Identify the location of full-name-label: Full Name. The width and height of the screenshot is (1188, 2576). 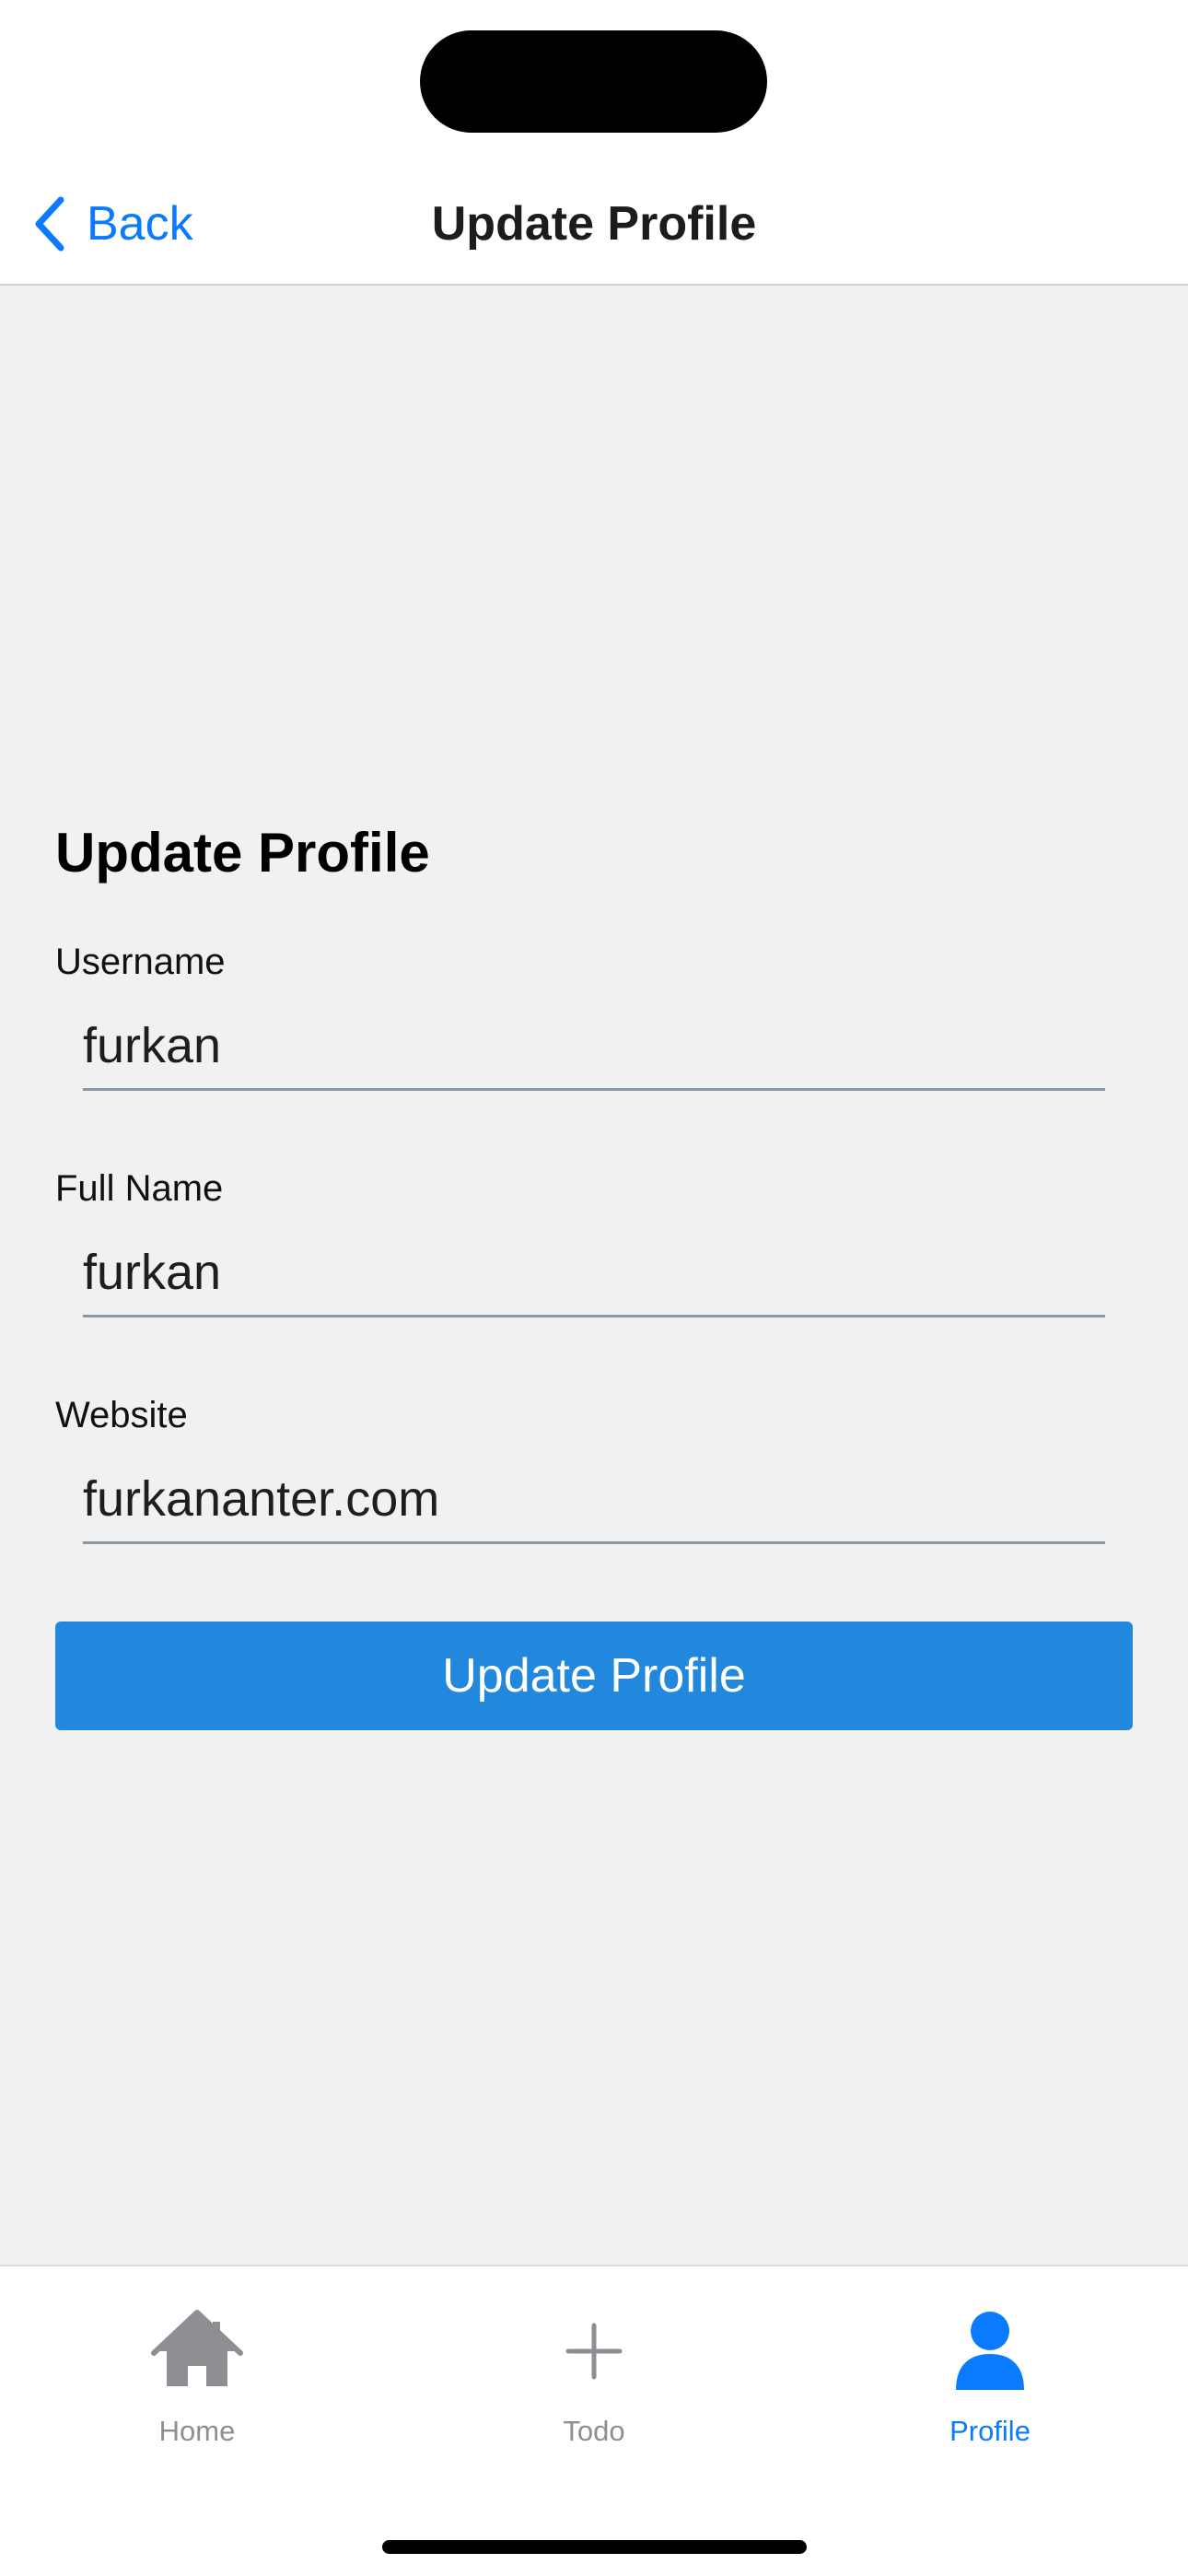
(139, 1188).